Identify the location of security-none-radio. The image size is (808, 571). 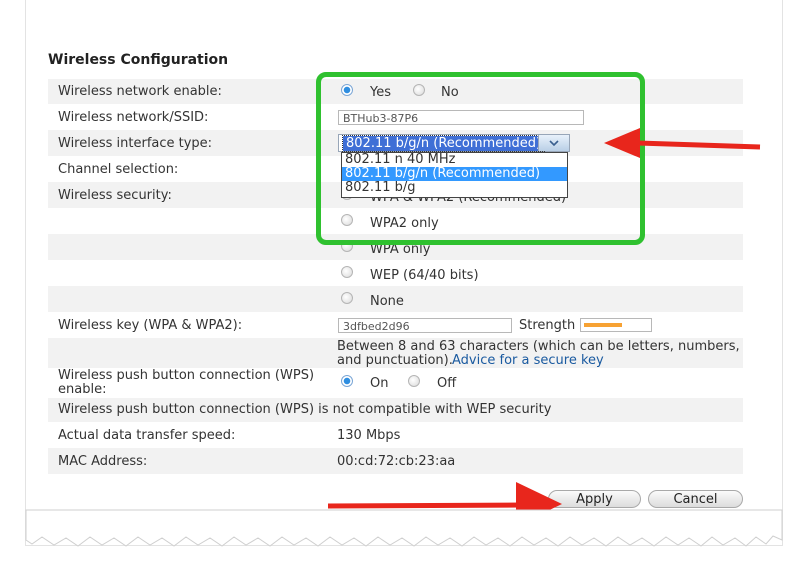
(347, 298).